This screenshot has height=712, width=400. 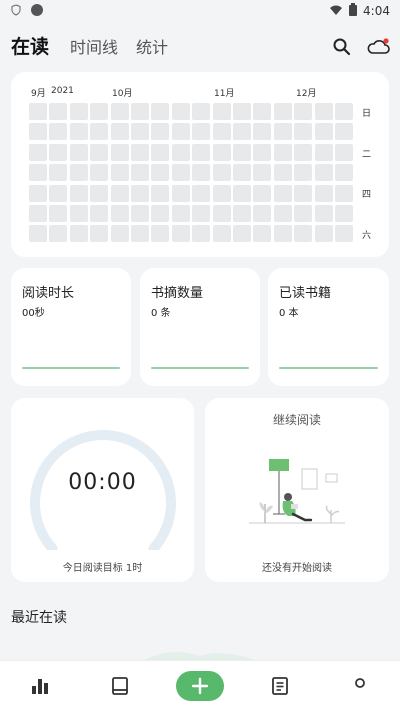 I want to click on cloud-sync-icon, so click(x=379, y=47).